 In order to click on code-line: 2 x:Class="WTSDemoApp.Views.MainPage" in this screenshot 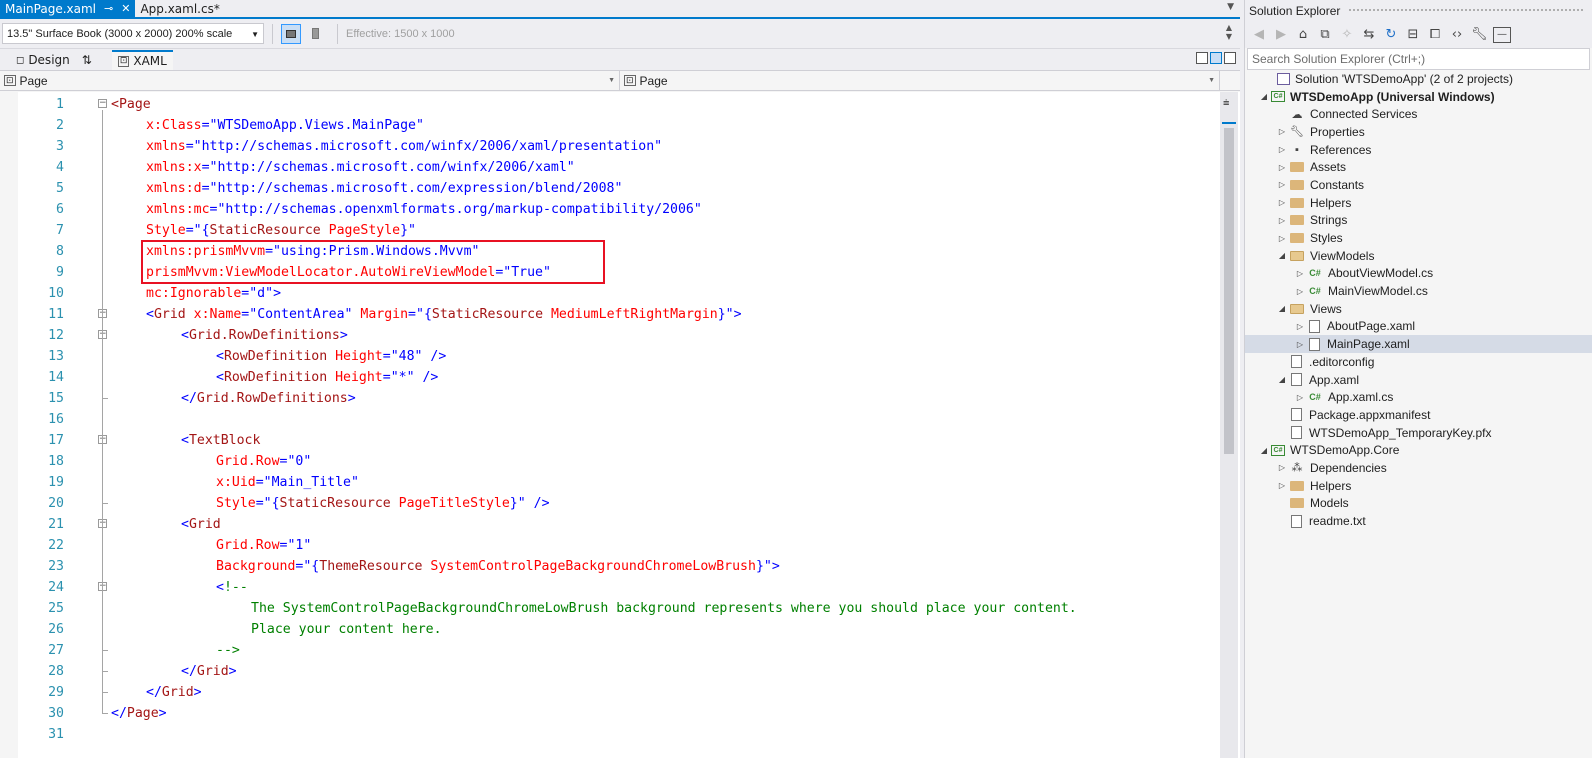, I will do `click(610, 125)`.